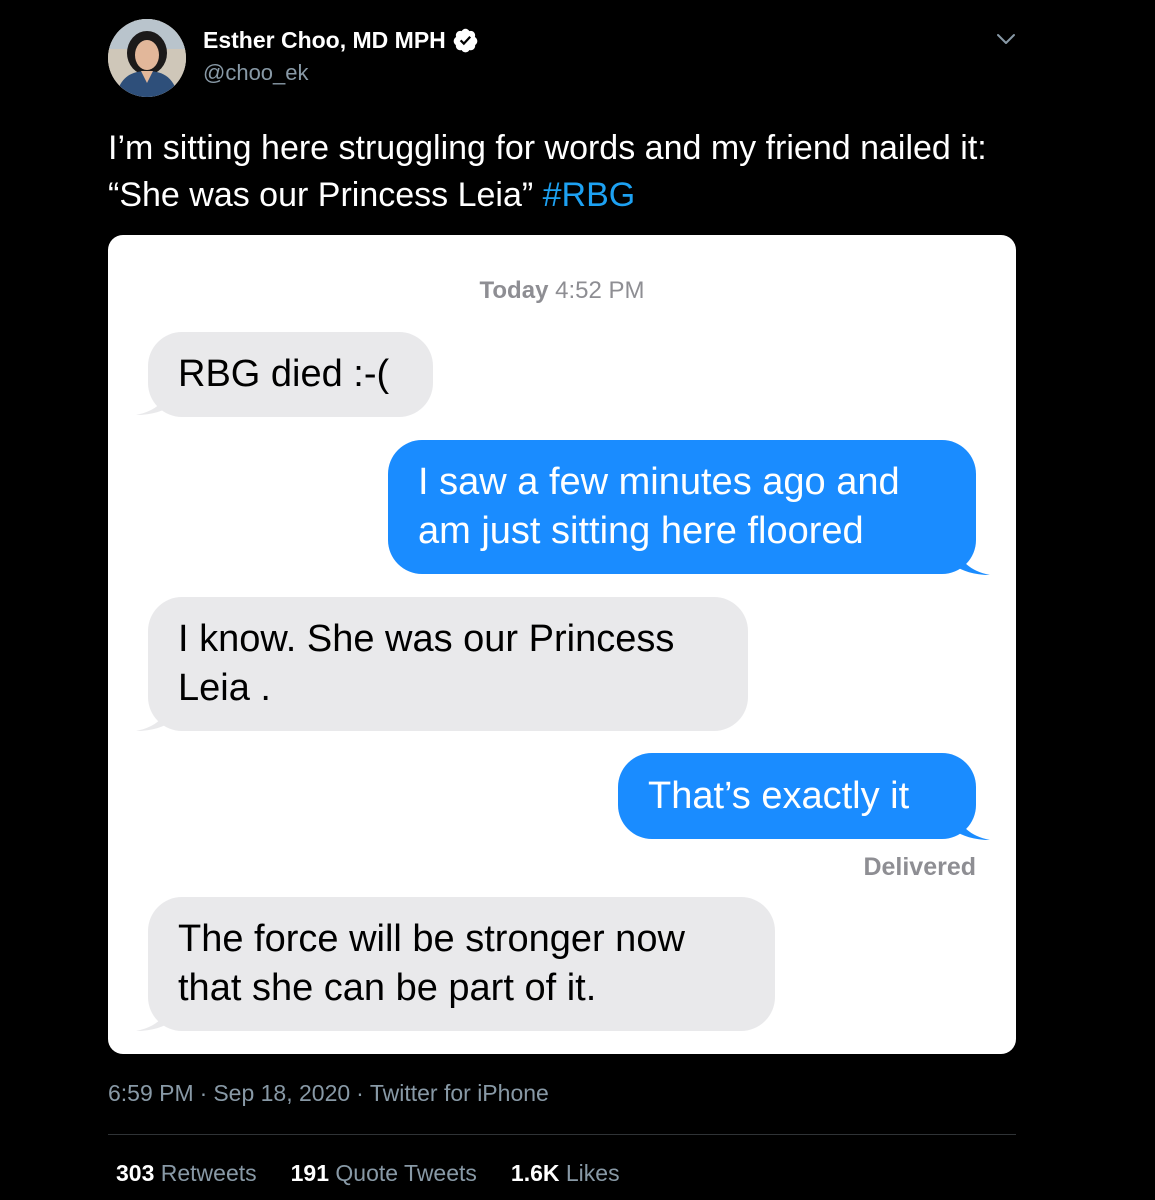 This screenshot has height=1200, width=1155. What do you see at coordinates (403, 1173) in the screenshot?
I see `quote-tweets-label: Quote Tweets` at bounding box center [403, 1173].